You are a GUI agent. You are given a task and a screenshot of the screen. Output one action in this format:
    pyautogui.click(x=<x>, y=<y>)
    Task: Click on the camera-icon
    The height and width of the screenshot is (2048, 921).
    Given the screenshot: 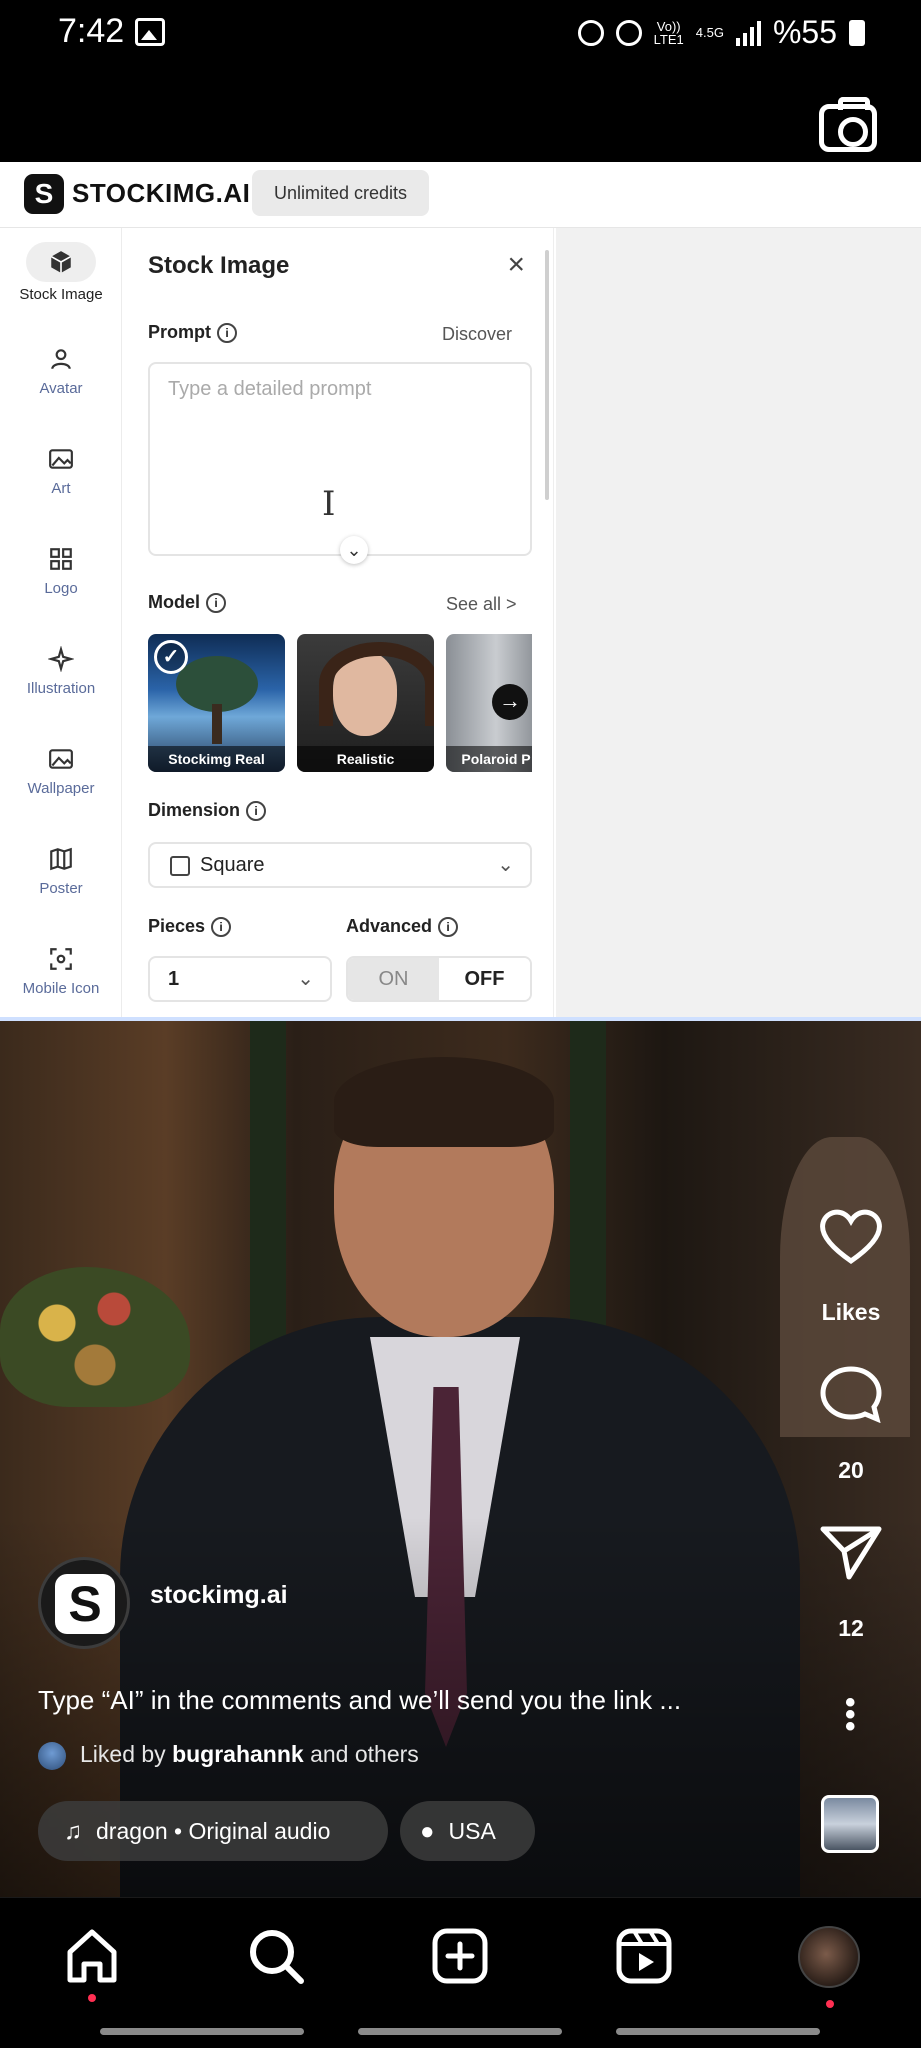 What is the action you would take?
    pyautogui.click(x=848, y=124)
    